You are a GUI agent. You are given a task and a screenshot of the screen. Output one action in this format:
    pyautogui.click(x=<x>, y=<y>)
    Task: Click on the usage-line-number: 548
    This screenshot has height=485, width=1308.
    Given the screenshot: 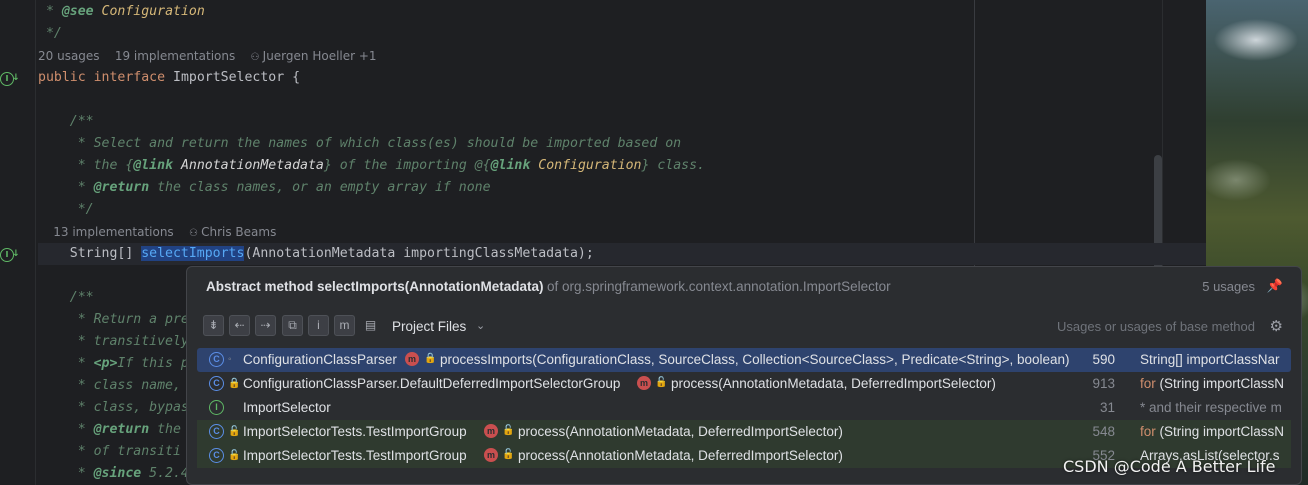 What is the action you would take?
    pyautogui.click(x=1103, y=431)
    